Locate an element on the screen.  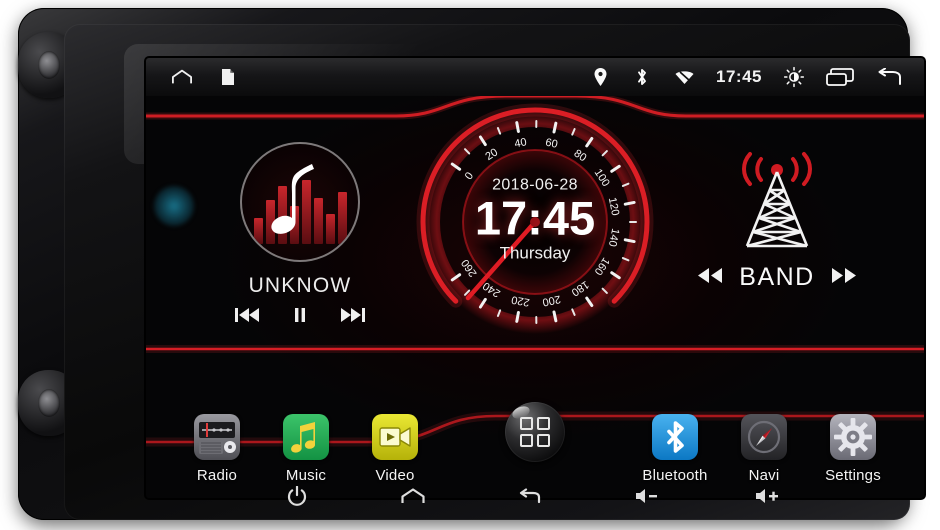
app-drawer-button is located at coordinates (535, 432).